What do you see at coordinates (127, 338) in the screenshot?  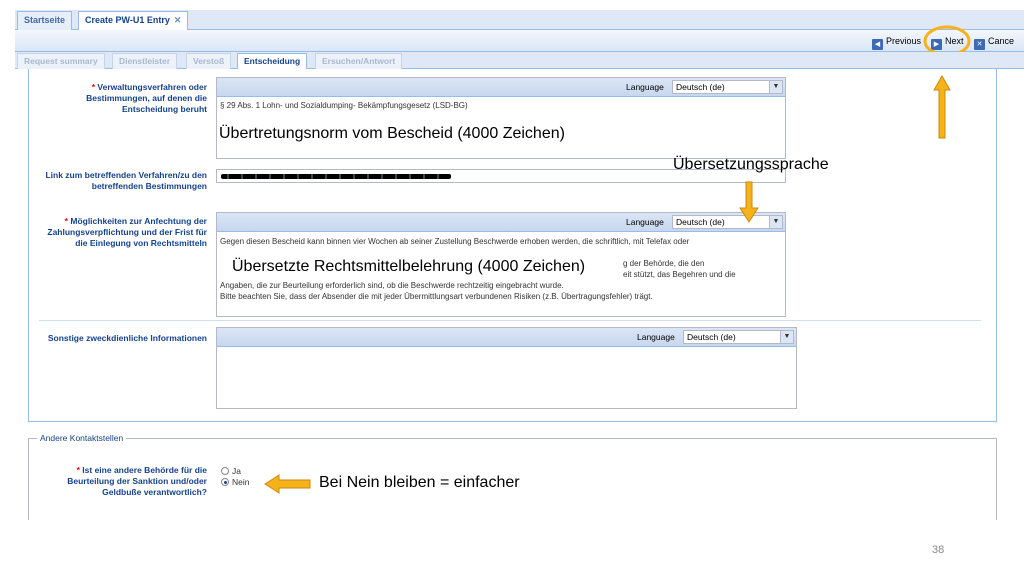 I see `label-text: Sonstige zweckdienliche Informationen` at bounding box center [127, 338].